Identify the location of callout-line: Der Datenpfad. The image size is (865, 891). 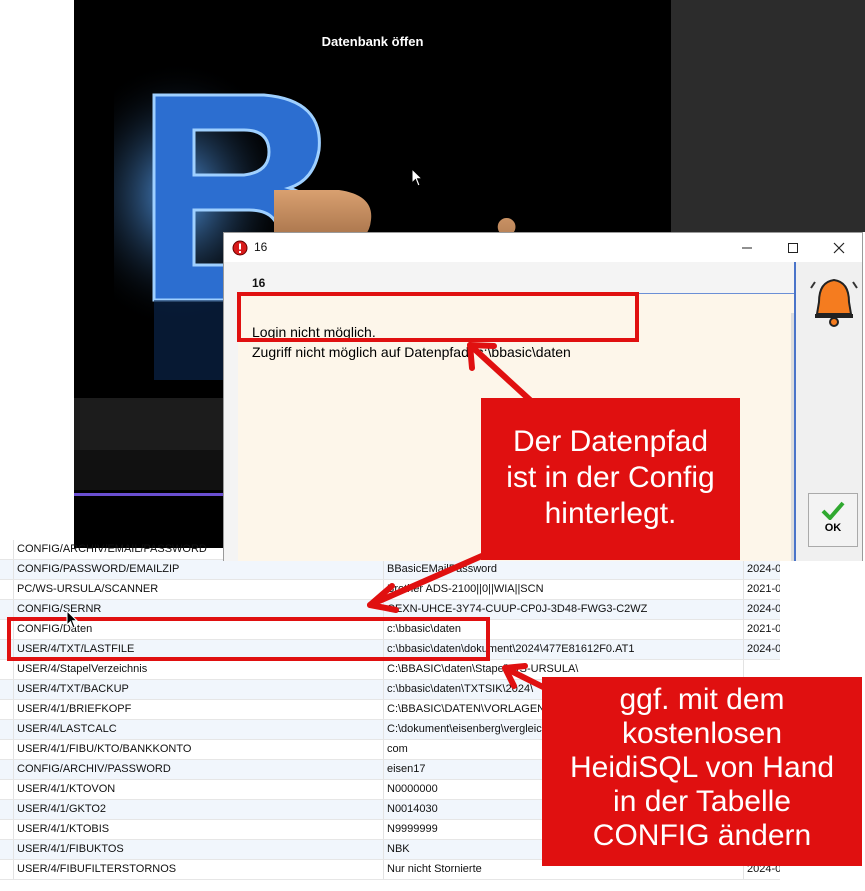
(610, 441).